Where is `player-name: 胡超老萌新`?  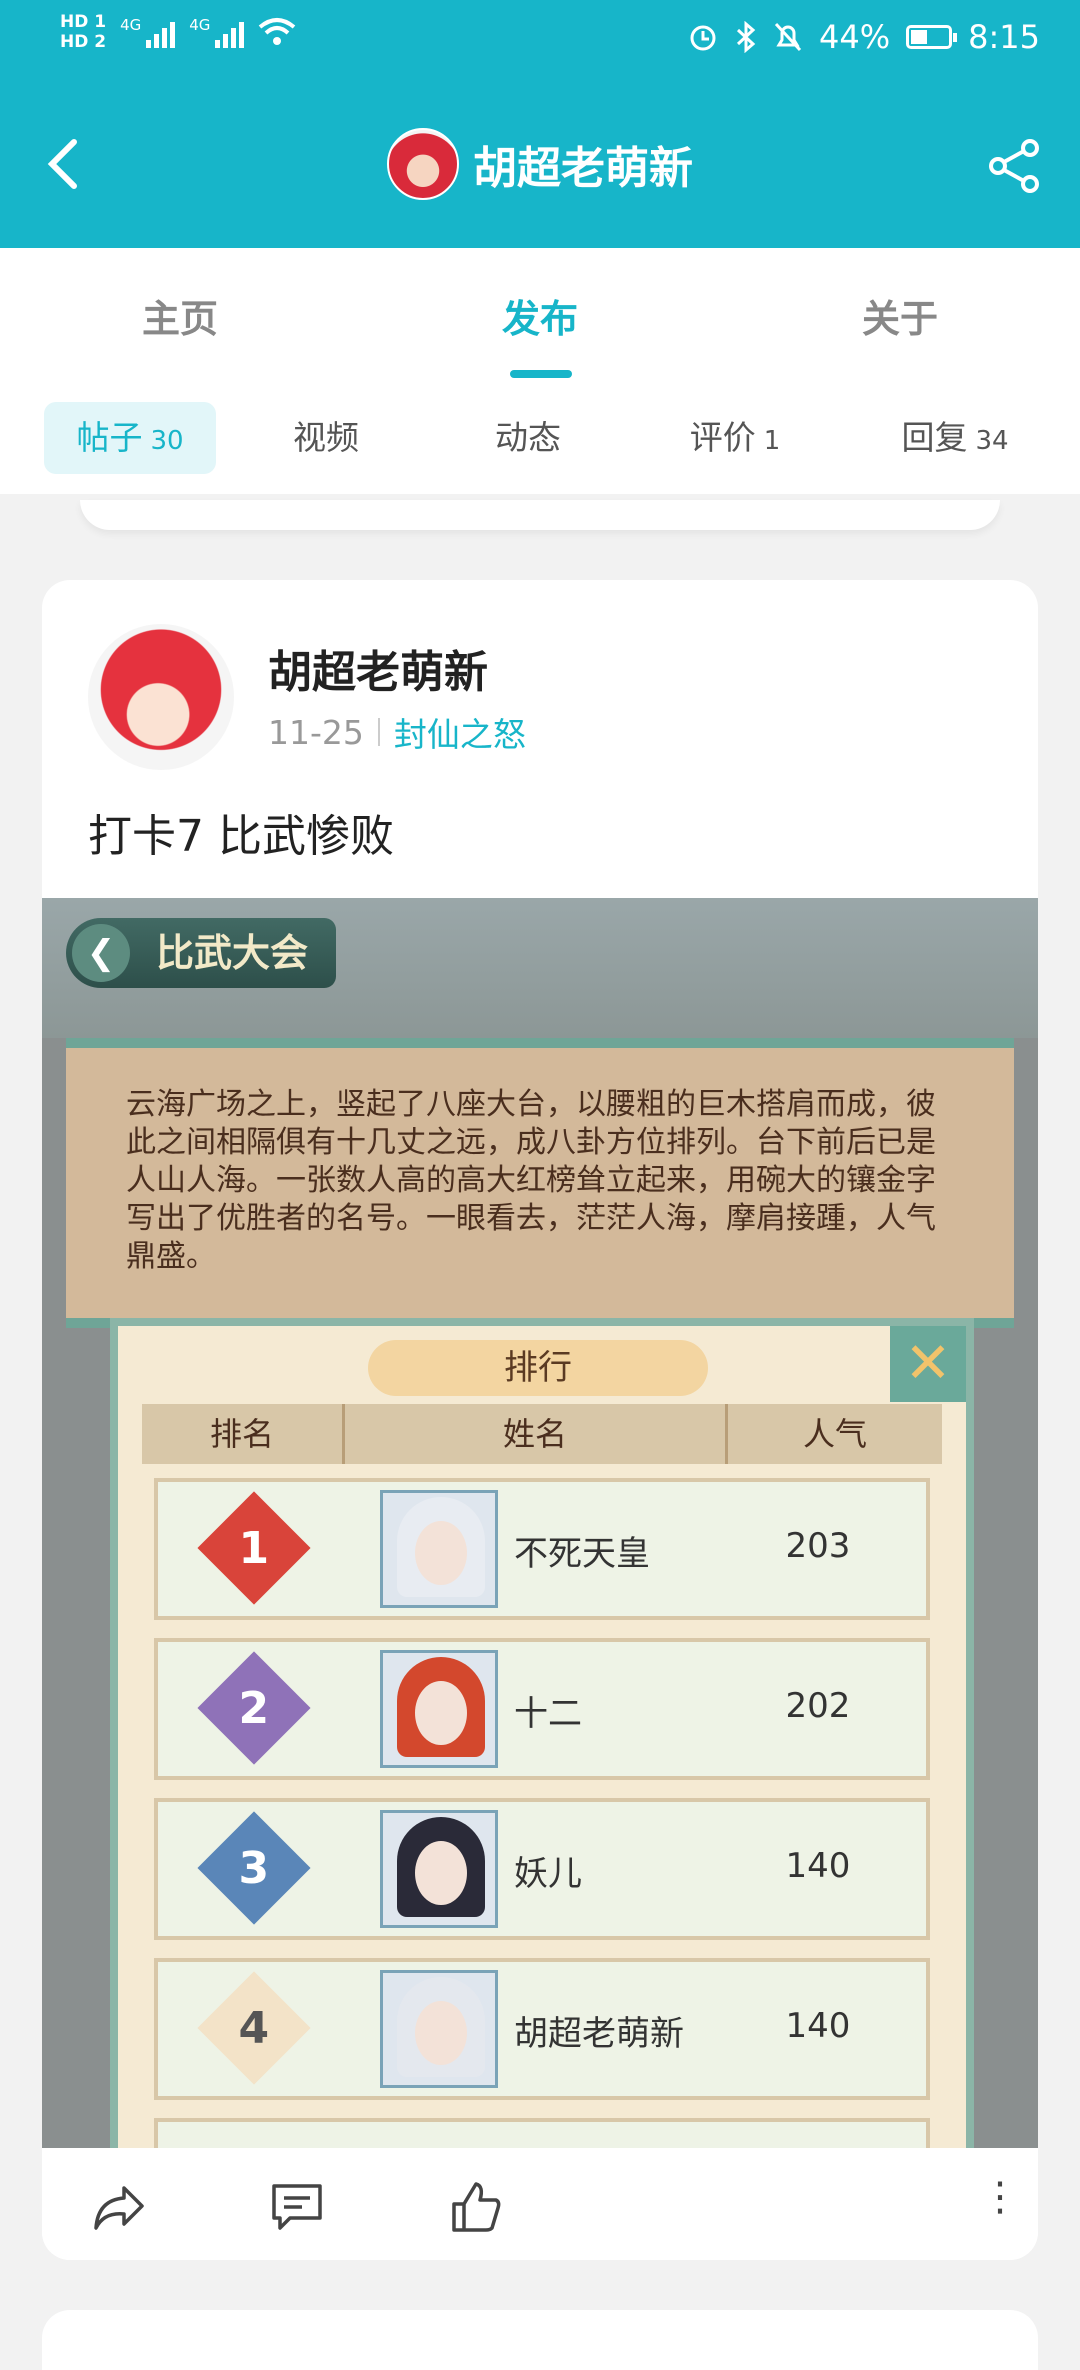 player-name: 胡超老萌新 is located at coordinates (599, 2034).